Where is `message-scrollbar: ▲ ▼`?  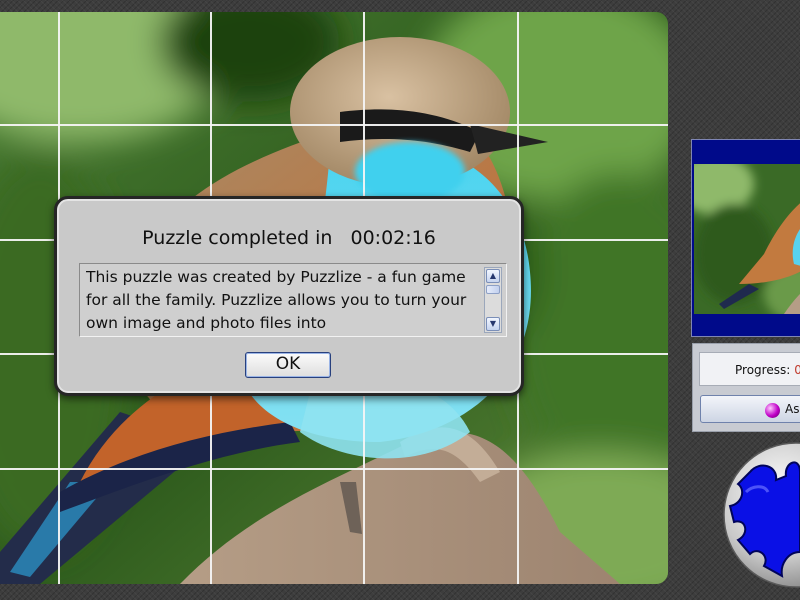
message-scrollbar: ▲ ▼ is located at coordinates (493, 300).